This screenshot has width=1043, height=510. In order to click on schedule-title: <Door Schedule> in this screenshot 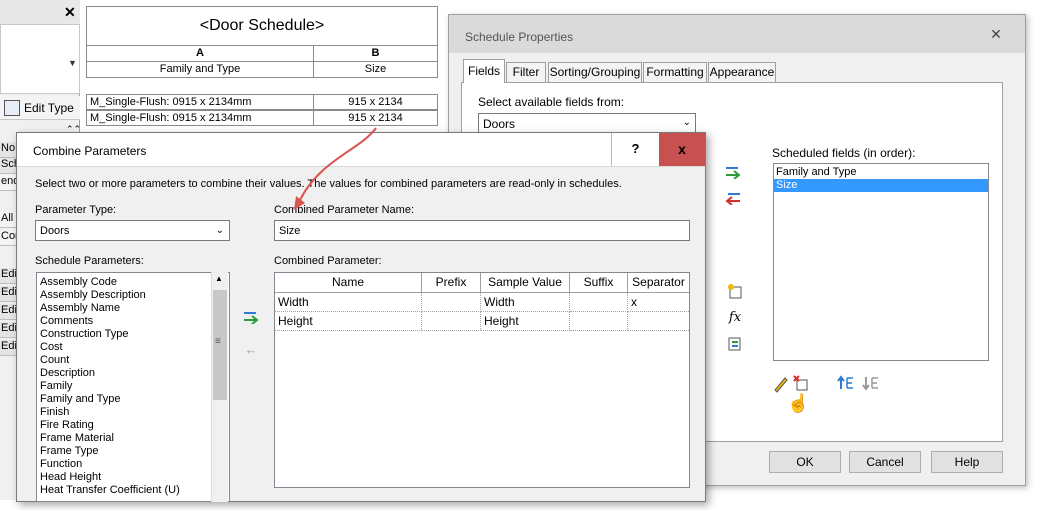, I will do `click(262, 26)`.